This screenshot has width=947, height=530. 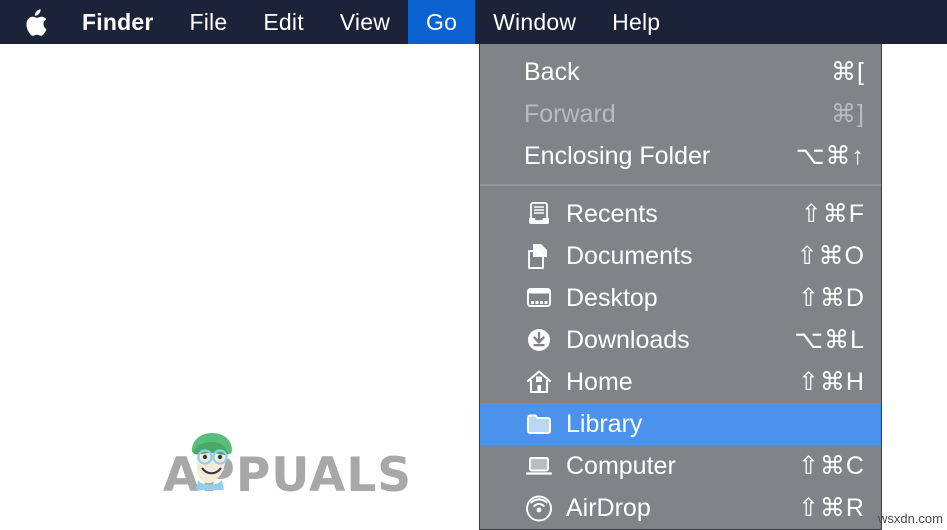 What do you see at coordinates (680, 382) in the screenshot?
I see `go-menu-item-home: Home ⇧⌘H` at bounding box center [680, 382].